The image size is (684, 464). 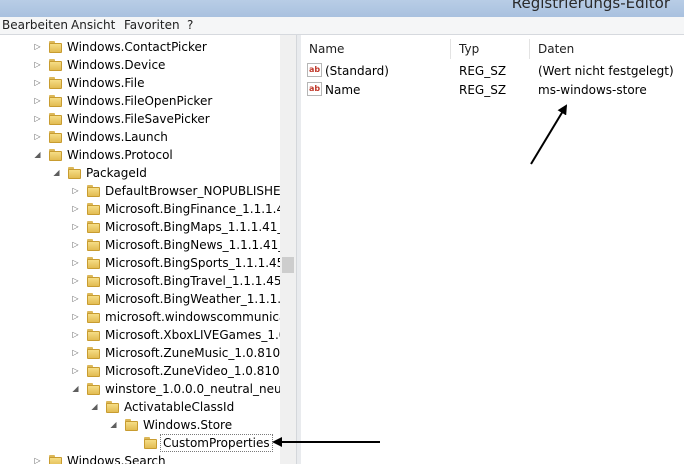 I want to click on tree-item: ▷ Windows.FileOpenPicker, so click(x=140, y=101).